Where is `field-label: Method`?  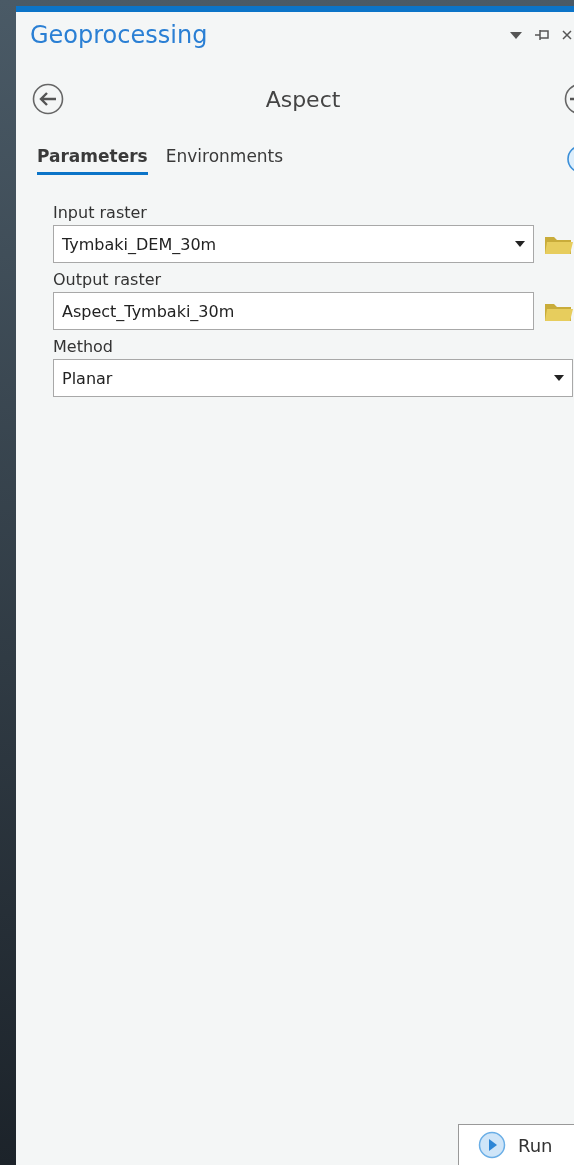
field-label: Method is located at coordinates (83, 346).